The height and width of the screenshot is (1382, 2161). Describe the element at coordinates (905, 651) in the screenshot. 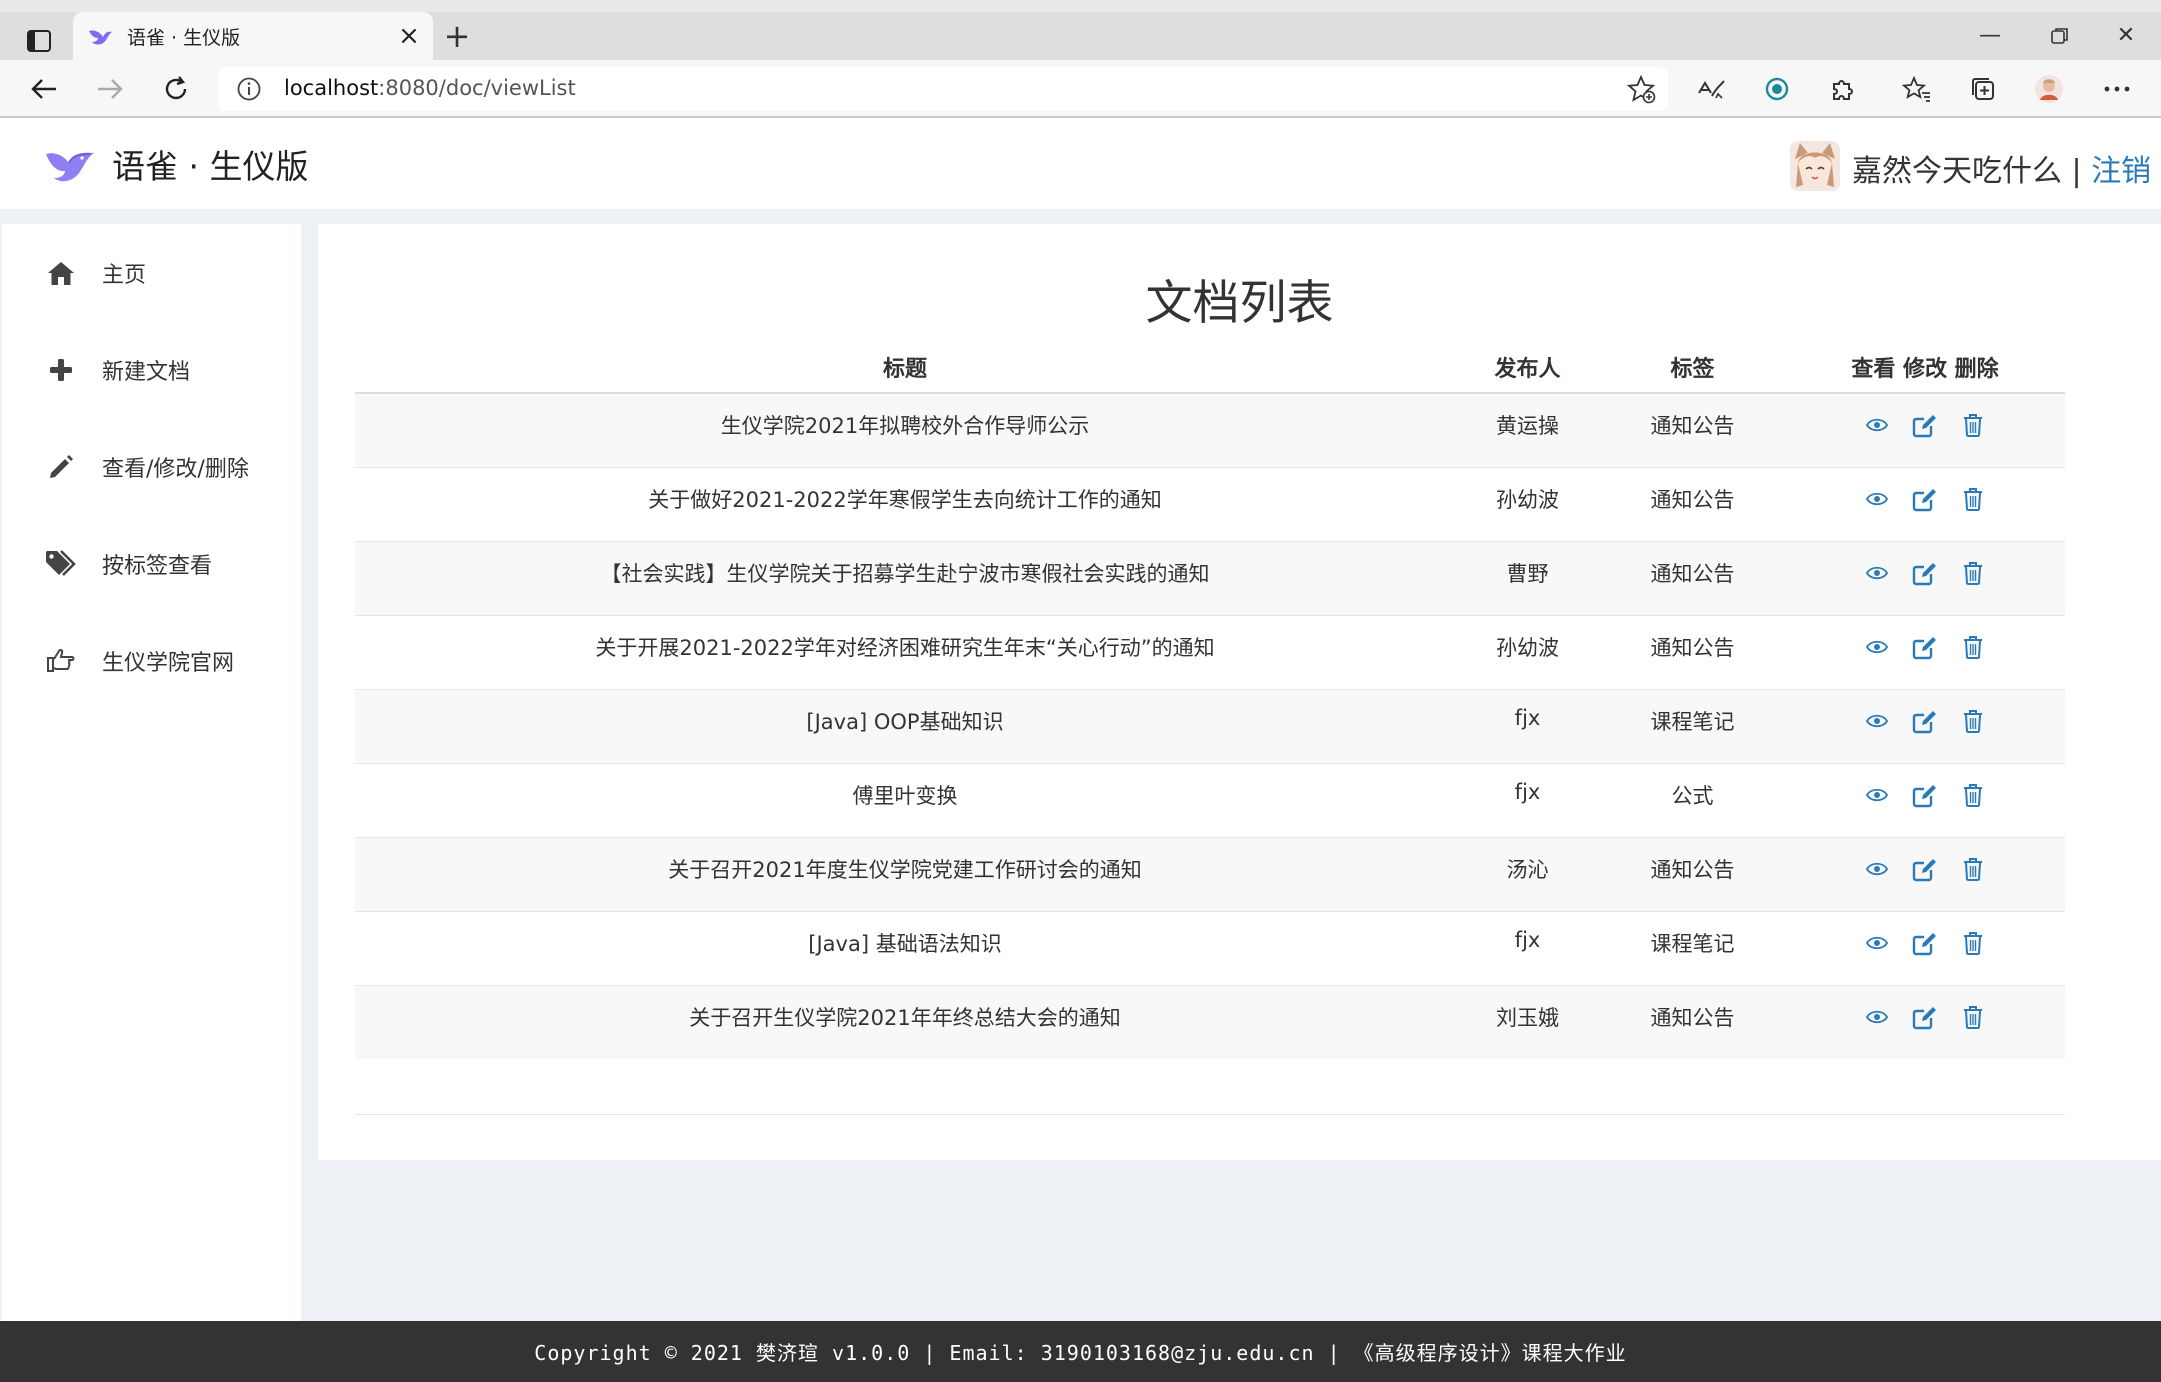

I see `doc-title-cell: 关于开展2021-2022学年对经济困难研究生年末“关心行动”的通知` at that location.